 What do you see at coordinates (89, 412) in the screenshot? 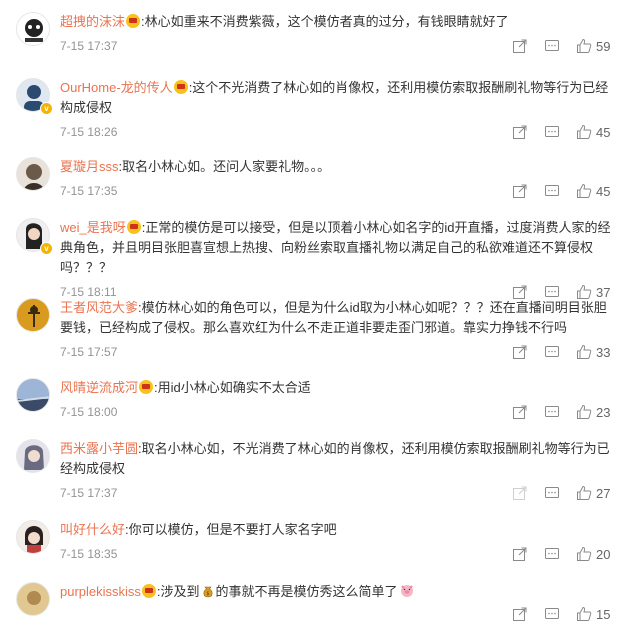
I see `timestamp: 7-15 18:00` at bounding box center [89, 412].